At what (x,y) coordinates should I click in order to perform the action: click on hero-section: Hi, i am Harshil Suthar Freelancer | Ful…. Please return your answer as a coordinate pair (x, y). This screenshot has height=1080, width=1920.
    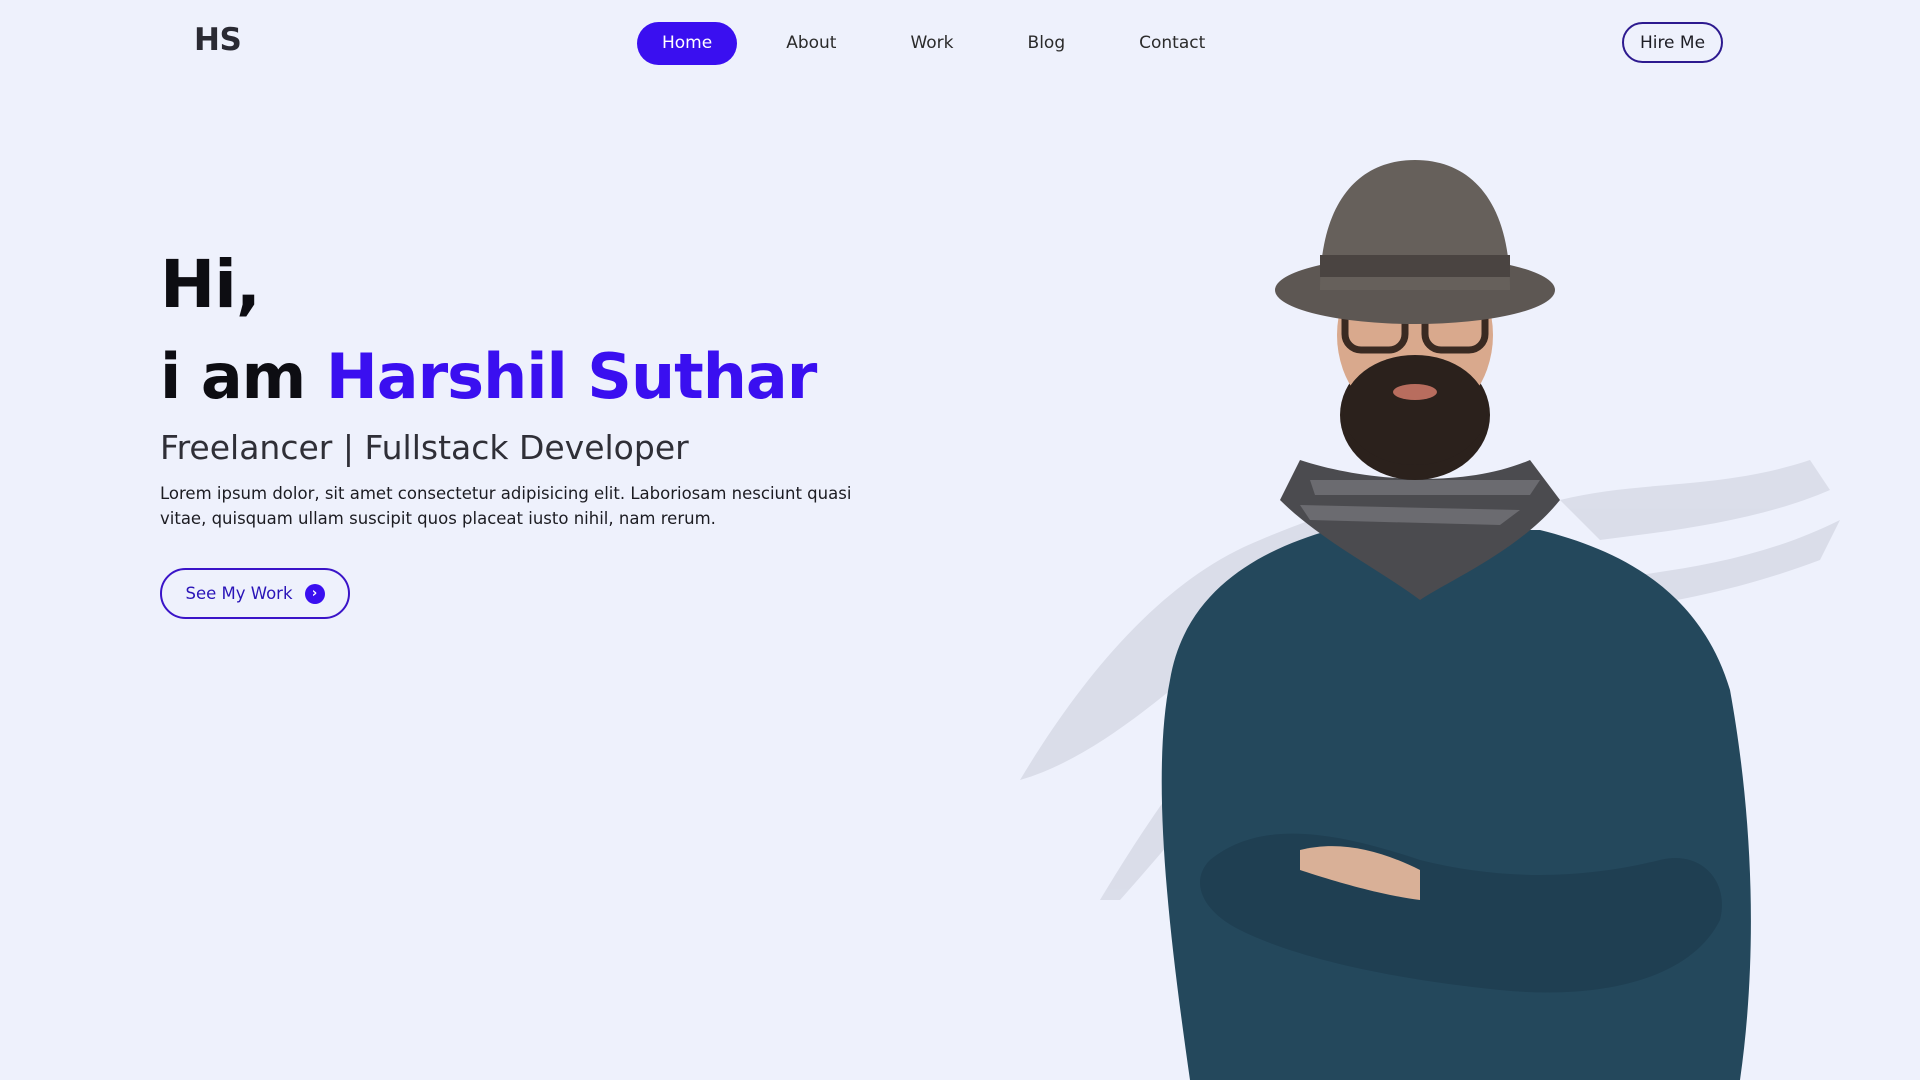
    Looking at the image, I should click on (530, 435).